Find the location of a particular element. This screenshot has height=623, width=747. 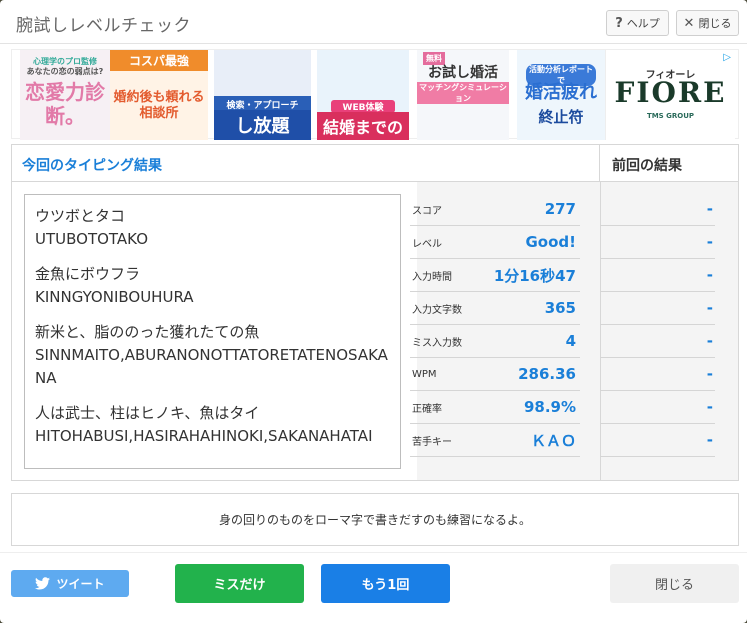

ad-fiore: フィオーレ FIORE TMS GROUP ▷ is located at coordinates (670, 95).